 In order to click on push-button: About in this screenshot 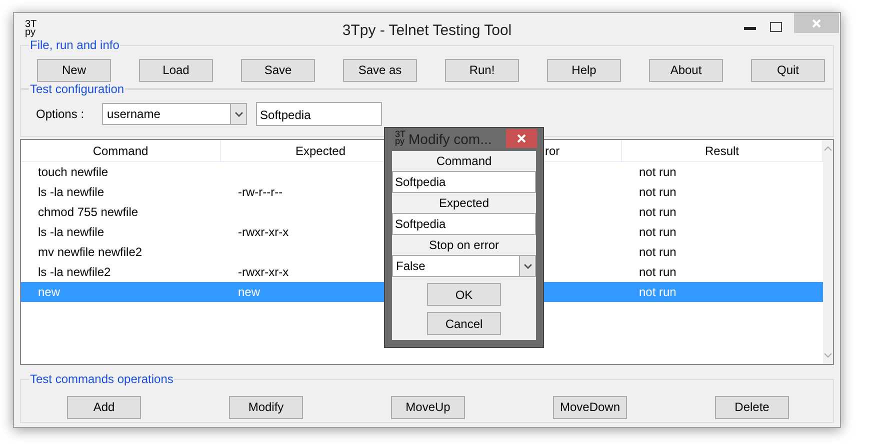, I will do `click(686, 70)`.